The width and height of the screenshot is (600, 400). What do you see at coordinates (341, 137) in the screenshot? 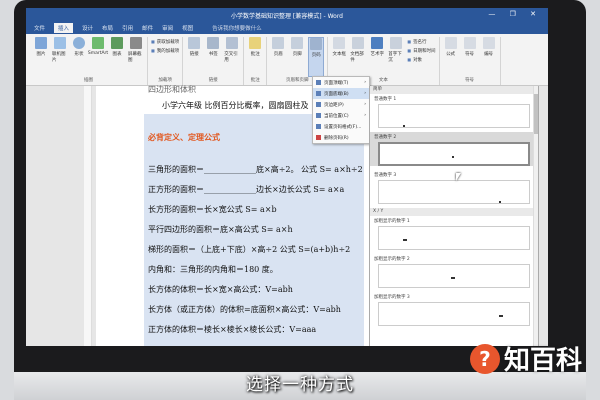
I see `menu-item-remove-page-numbers: 删除页码(R)` at bounding box center [341, 137].